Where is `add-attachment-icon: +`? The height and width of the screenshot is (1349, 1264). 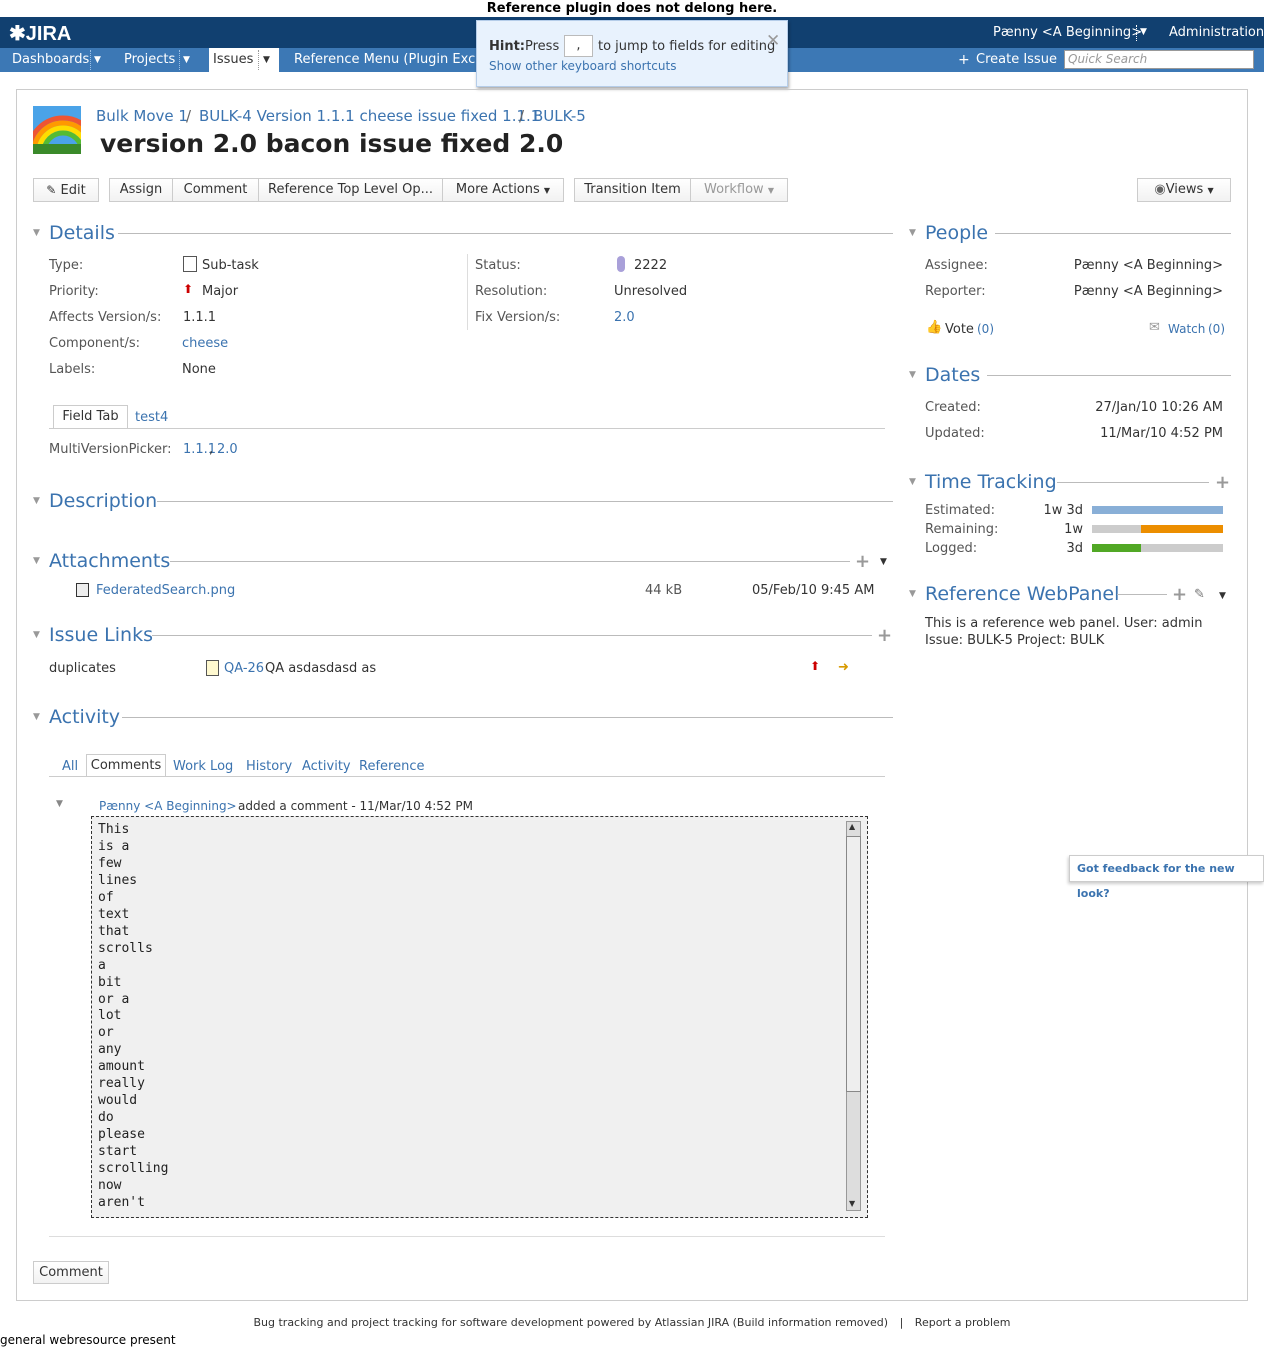 add-attachment-icon: + is located at coordinates (862, 561).